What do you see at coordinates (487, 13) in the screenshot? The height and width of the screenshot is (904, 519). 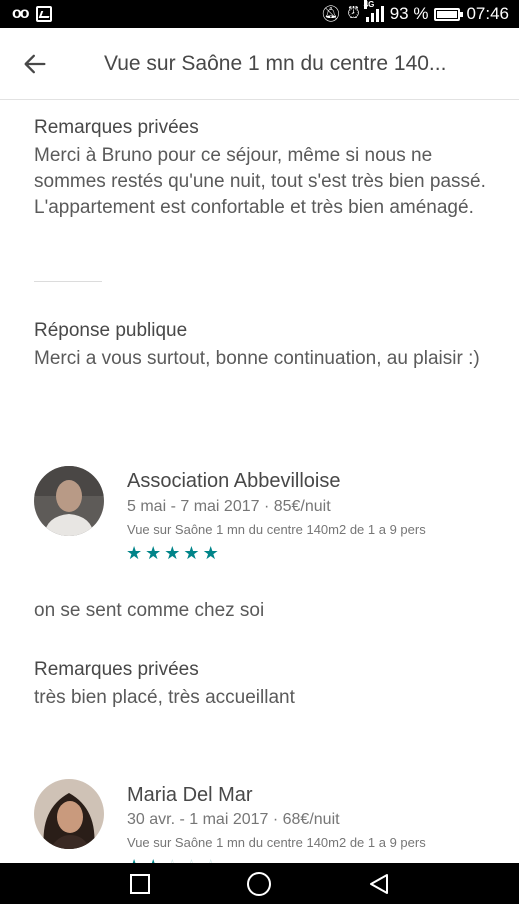 I see `clock: 07:46` at bounding box center [487, 13].